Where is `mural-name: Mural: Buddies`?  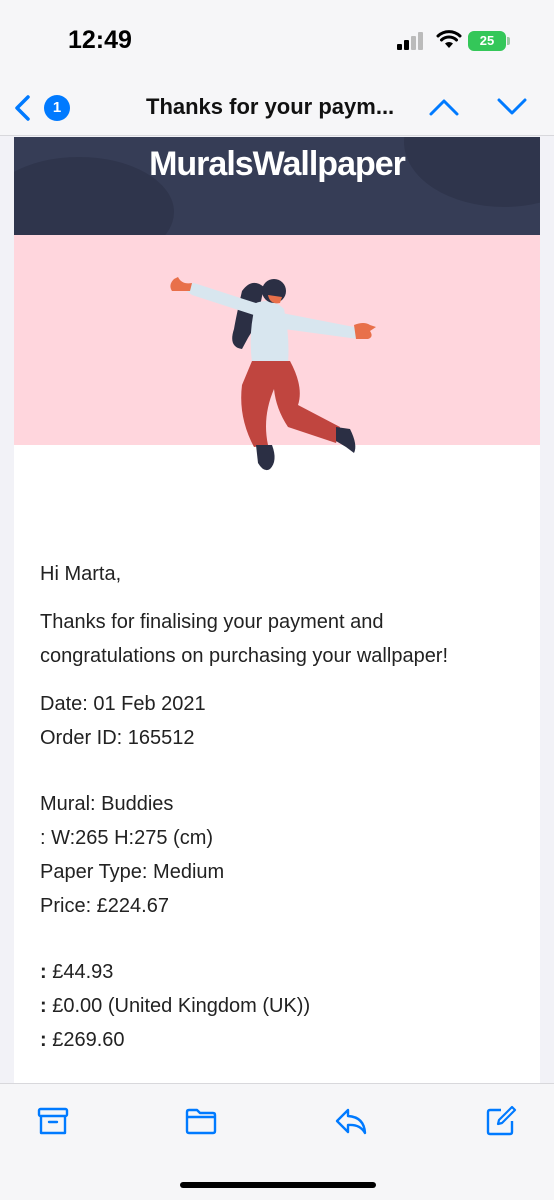 mural-name: Mural: Buddies is located at coordinates (107, 804).